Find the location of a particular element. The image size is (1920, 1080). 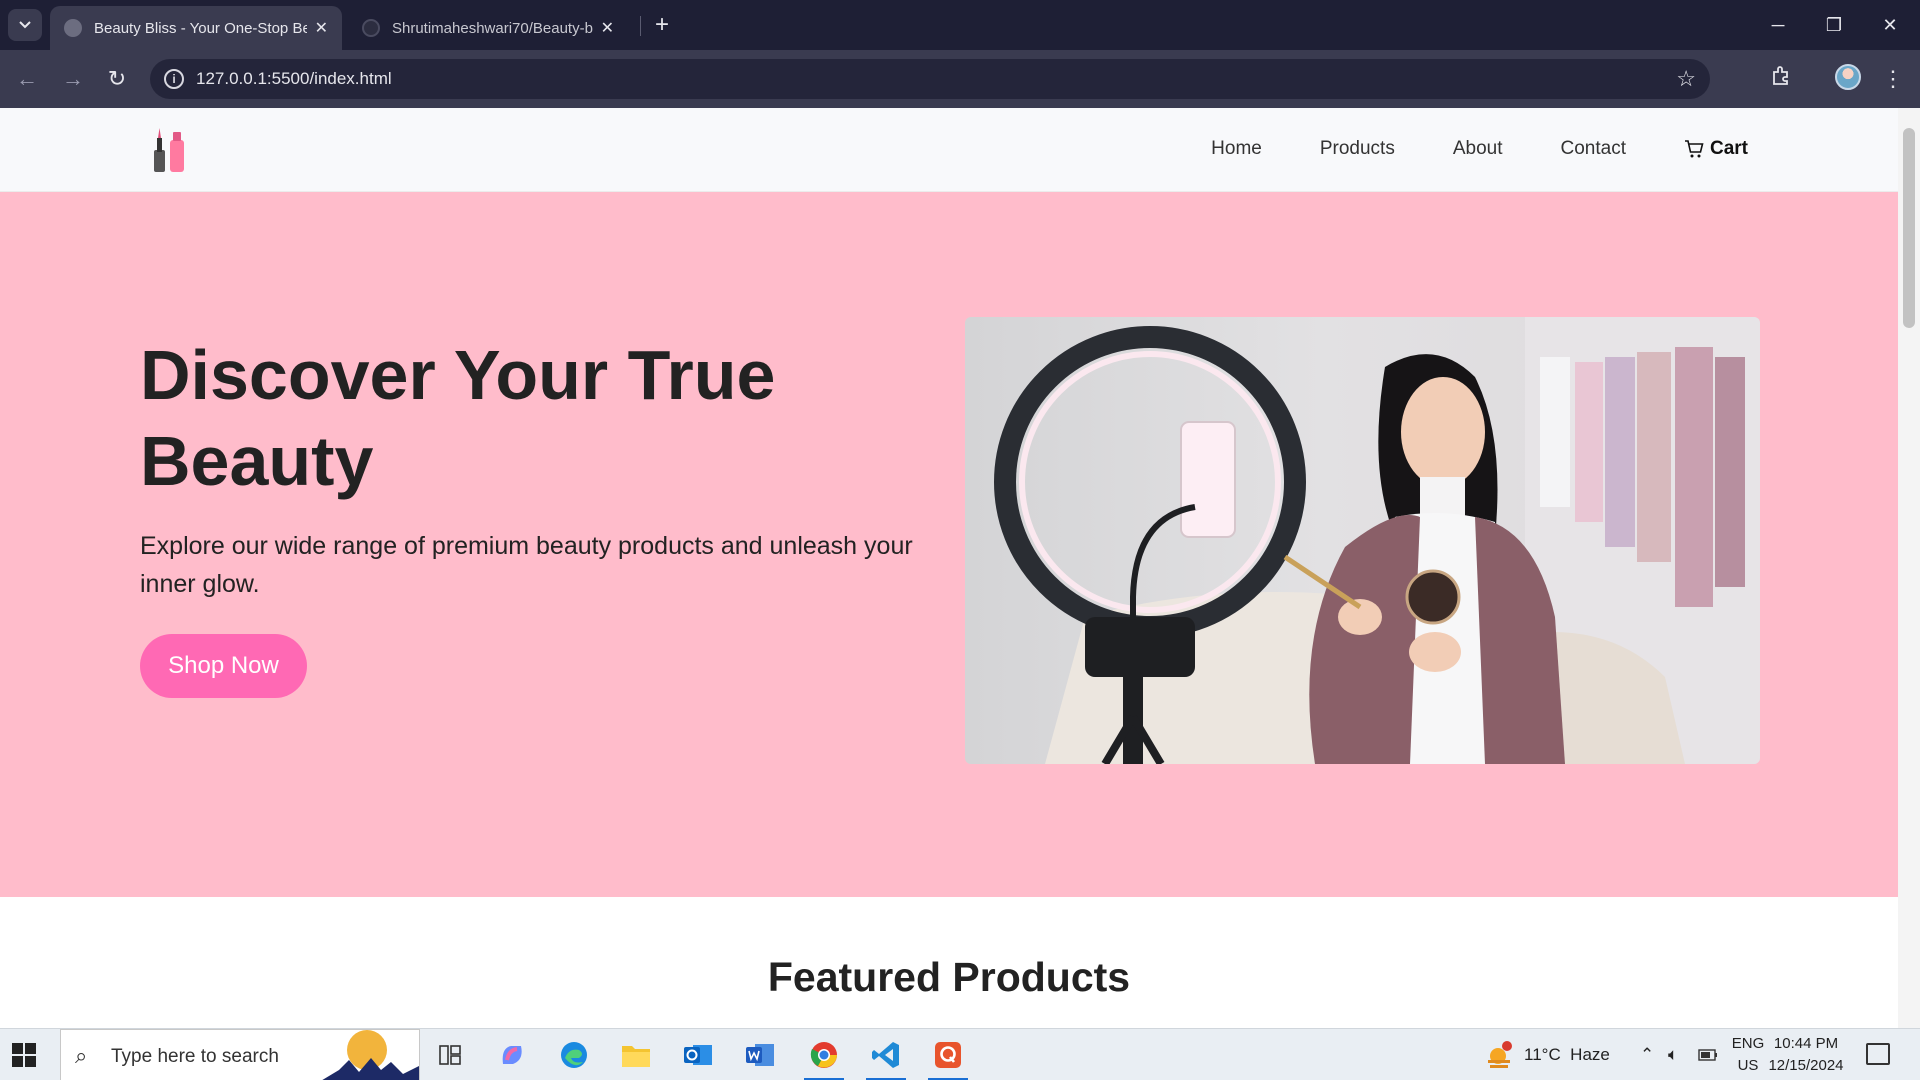

search-placeholder: Type here to search is located at coordinates (195, 1056).